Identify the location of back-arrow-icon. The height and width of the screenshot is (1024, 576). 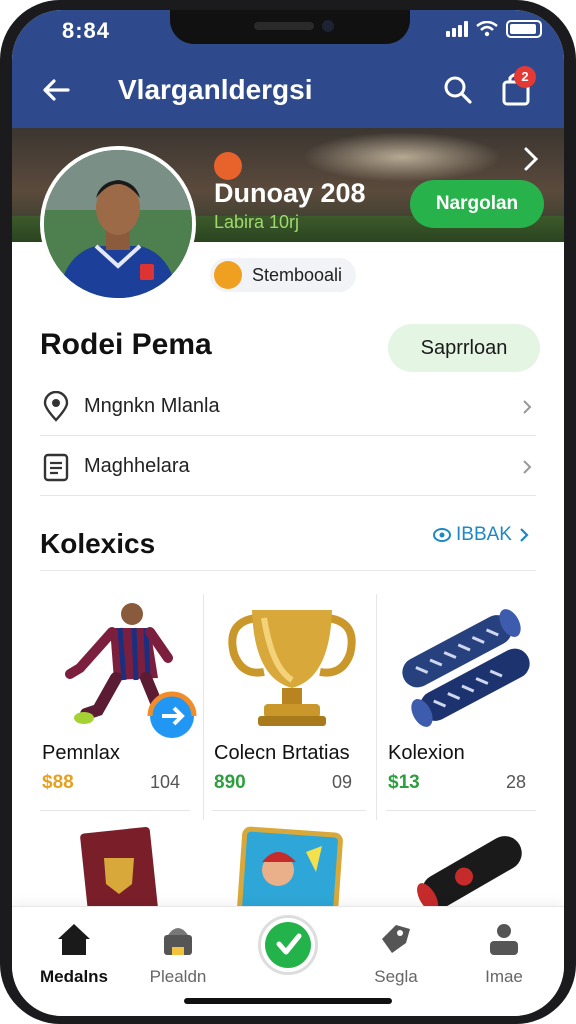
(56, 90).